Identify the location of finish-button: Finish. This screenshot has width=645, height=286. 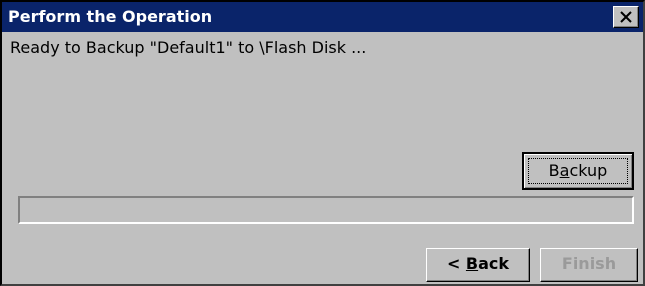
(589, 265).